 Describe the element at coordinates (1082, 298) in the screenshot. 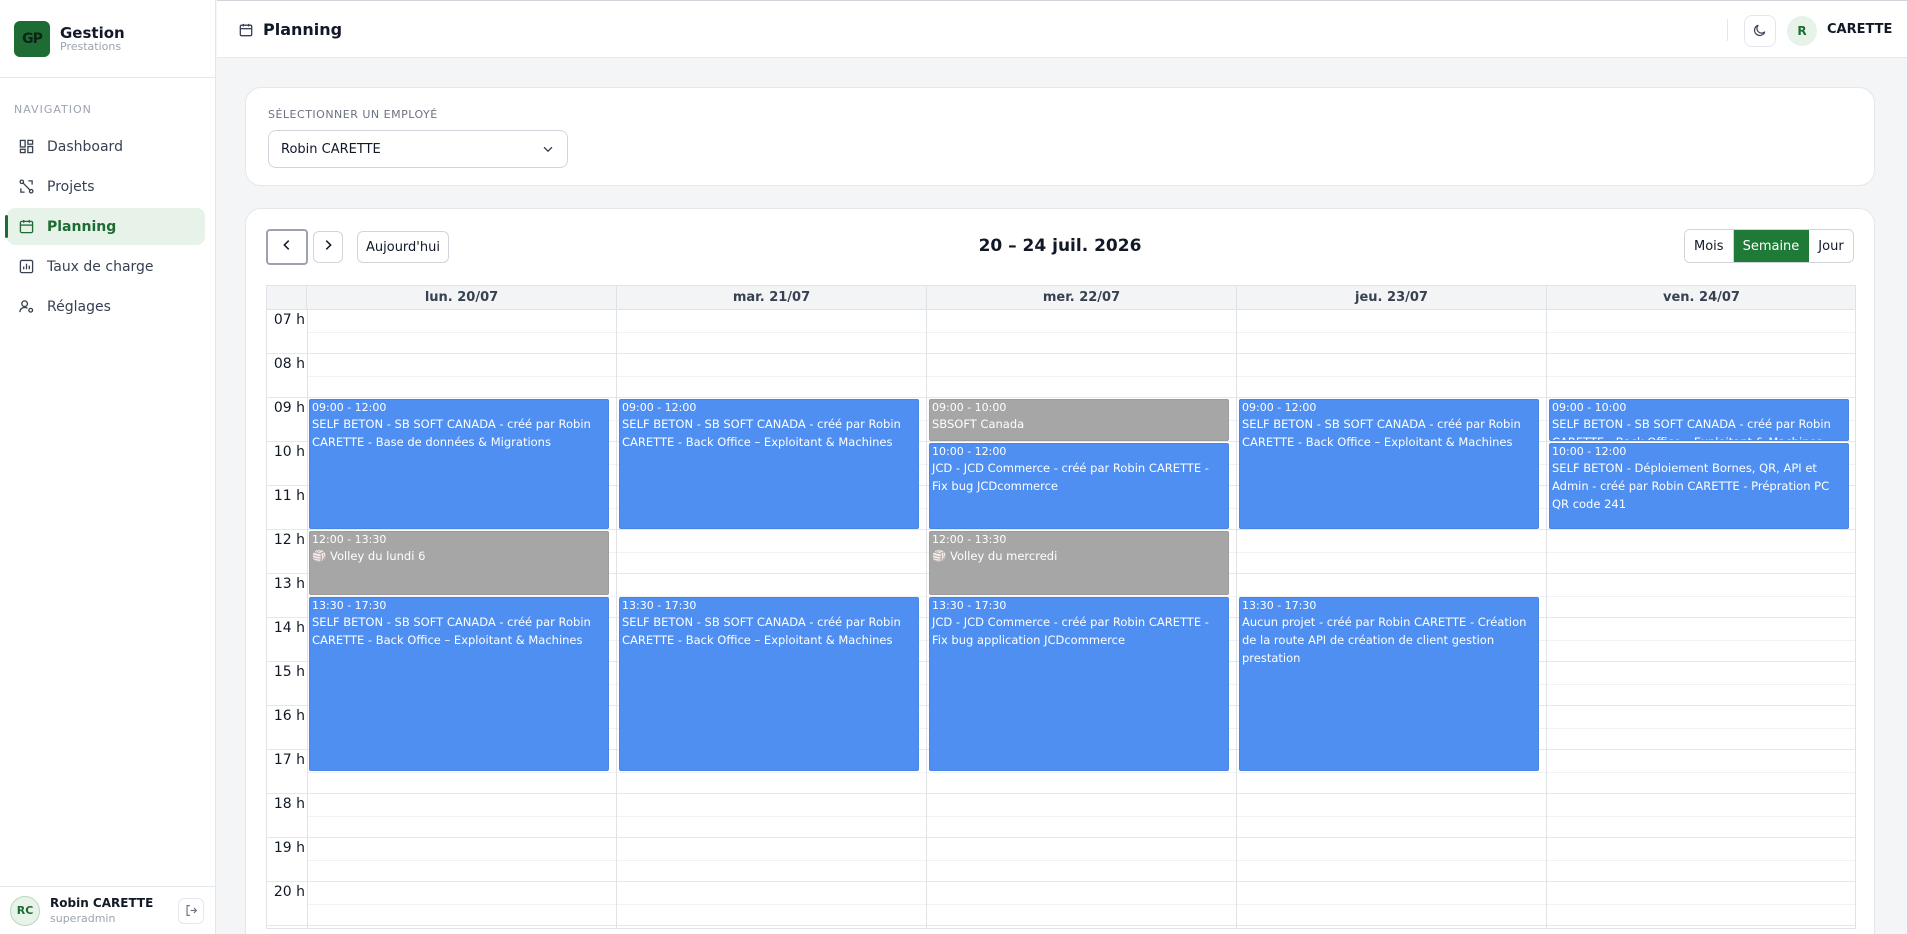

I see `day-header: mer. 22/07` at that location.